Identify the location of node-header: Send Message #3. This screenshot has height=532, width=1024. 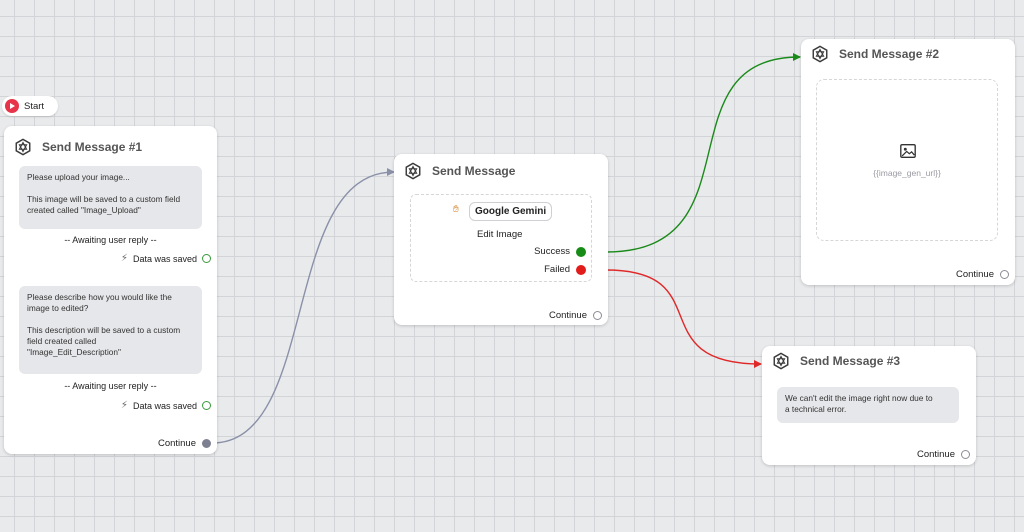
(836, 361).